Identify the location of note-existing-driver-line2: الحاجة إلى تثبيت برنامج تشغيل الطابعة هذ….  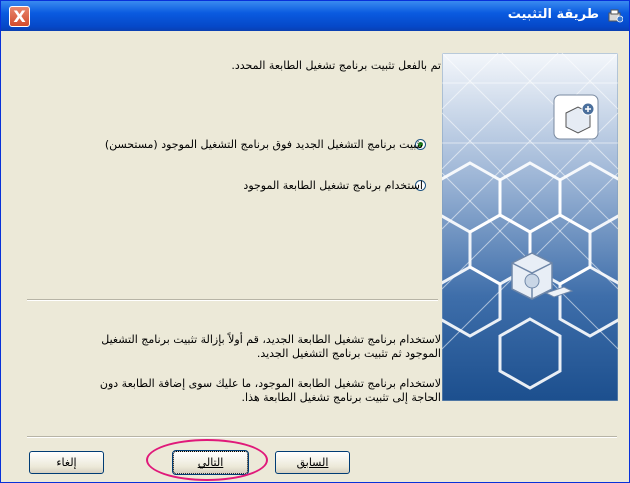
(341, 397).